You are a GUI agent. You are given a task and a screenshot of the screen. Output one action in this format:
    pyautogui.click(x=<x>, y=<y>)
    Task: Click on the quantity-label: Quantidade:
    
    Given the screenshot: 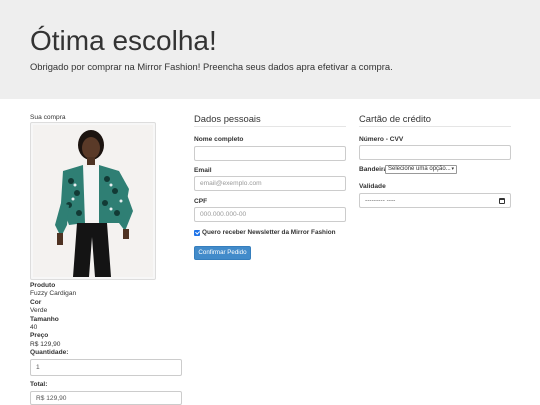 What is the action you would take?
    pyautogui.click(x=49, y=352)
    